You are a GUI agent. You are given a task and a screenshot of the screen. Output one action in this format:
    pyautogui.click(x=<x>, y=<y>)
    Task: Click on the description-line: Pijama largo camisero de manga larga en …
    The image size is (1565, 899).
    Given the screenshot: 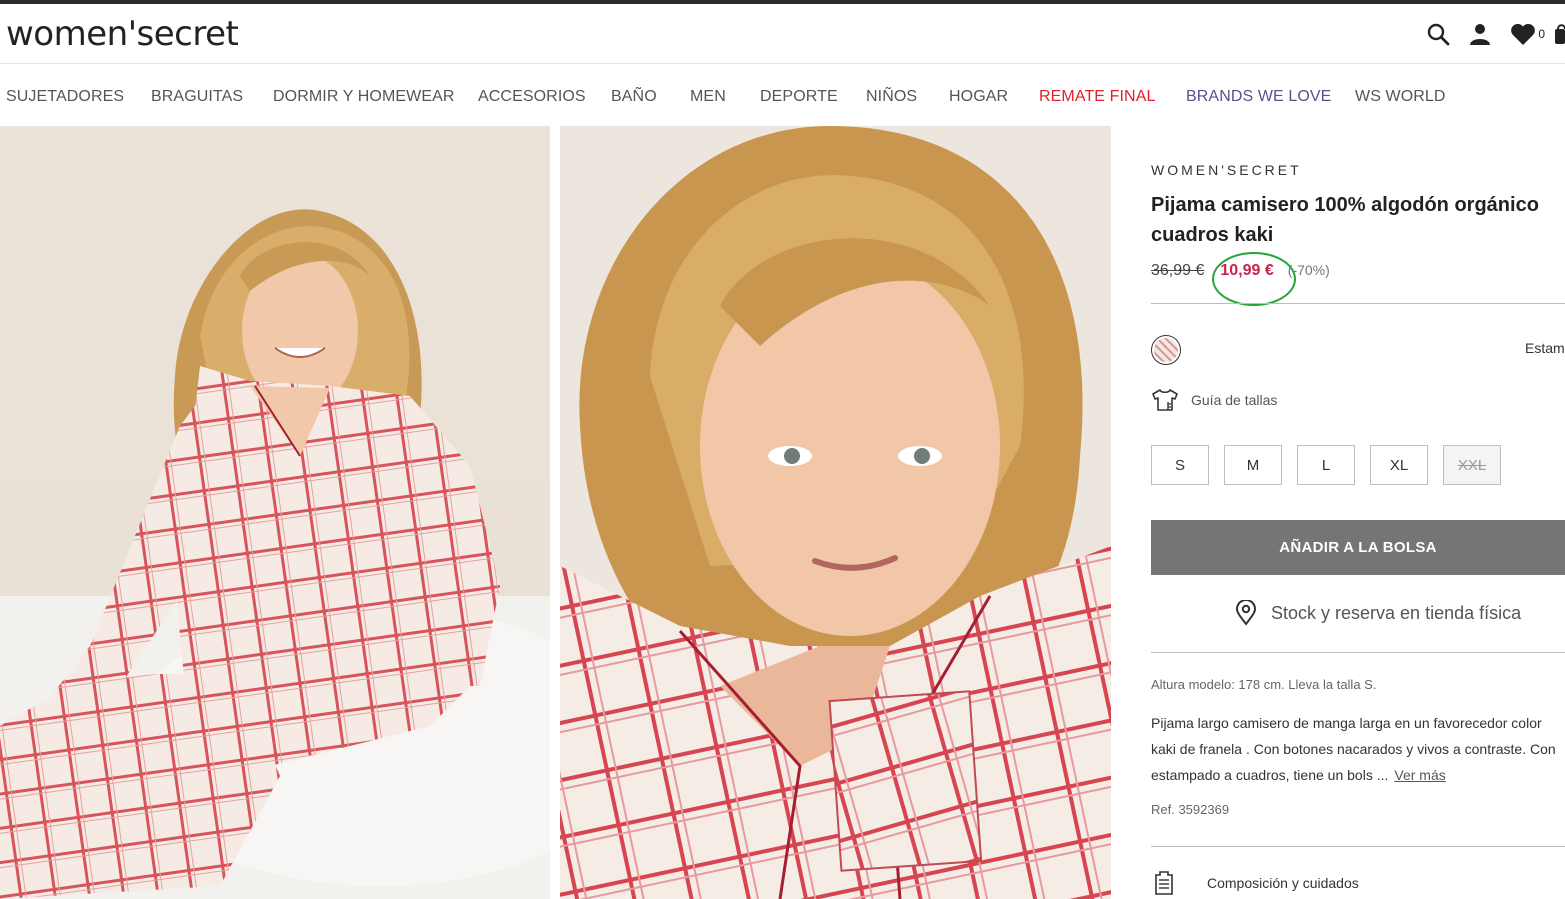 What is the action you would take?
    pyautogui.click(x=1346, y=723)
    